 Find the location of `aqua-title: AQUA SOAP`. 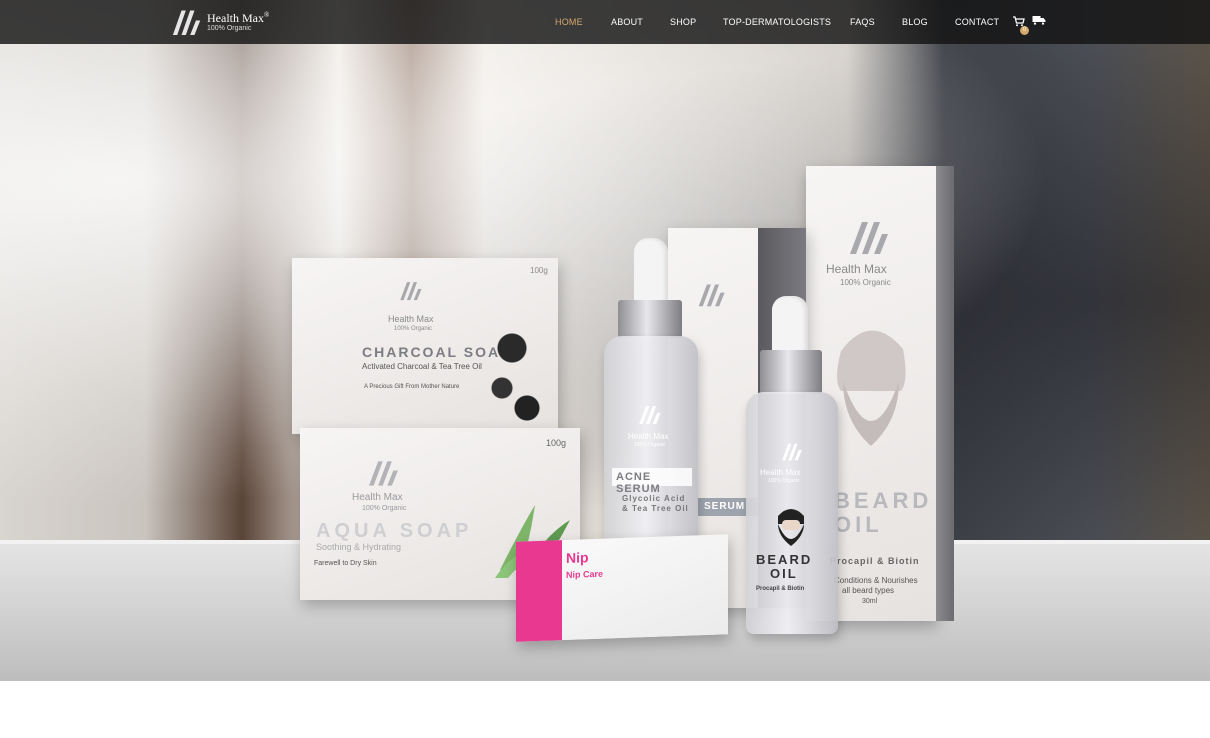

aqua-title: AQUA SOAP is located at coordinates (394, 531).